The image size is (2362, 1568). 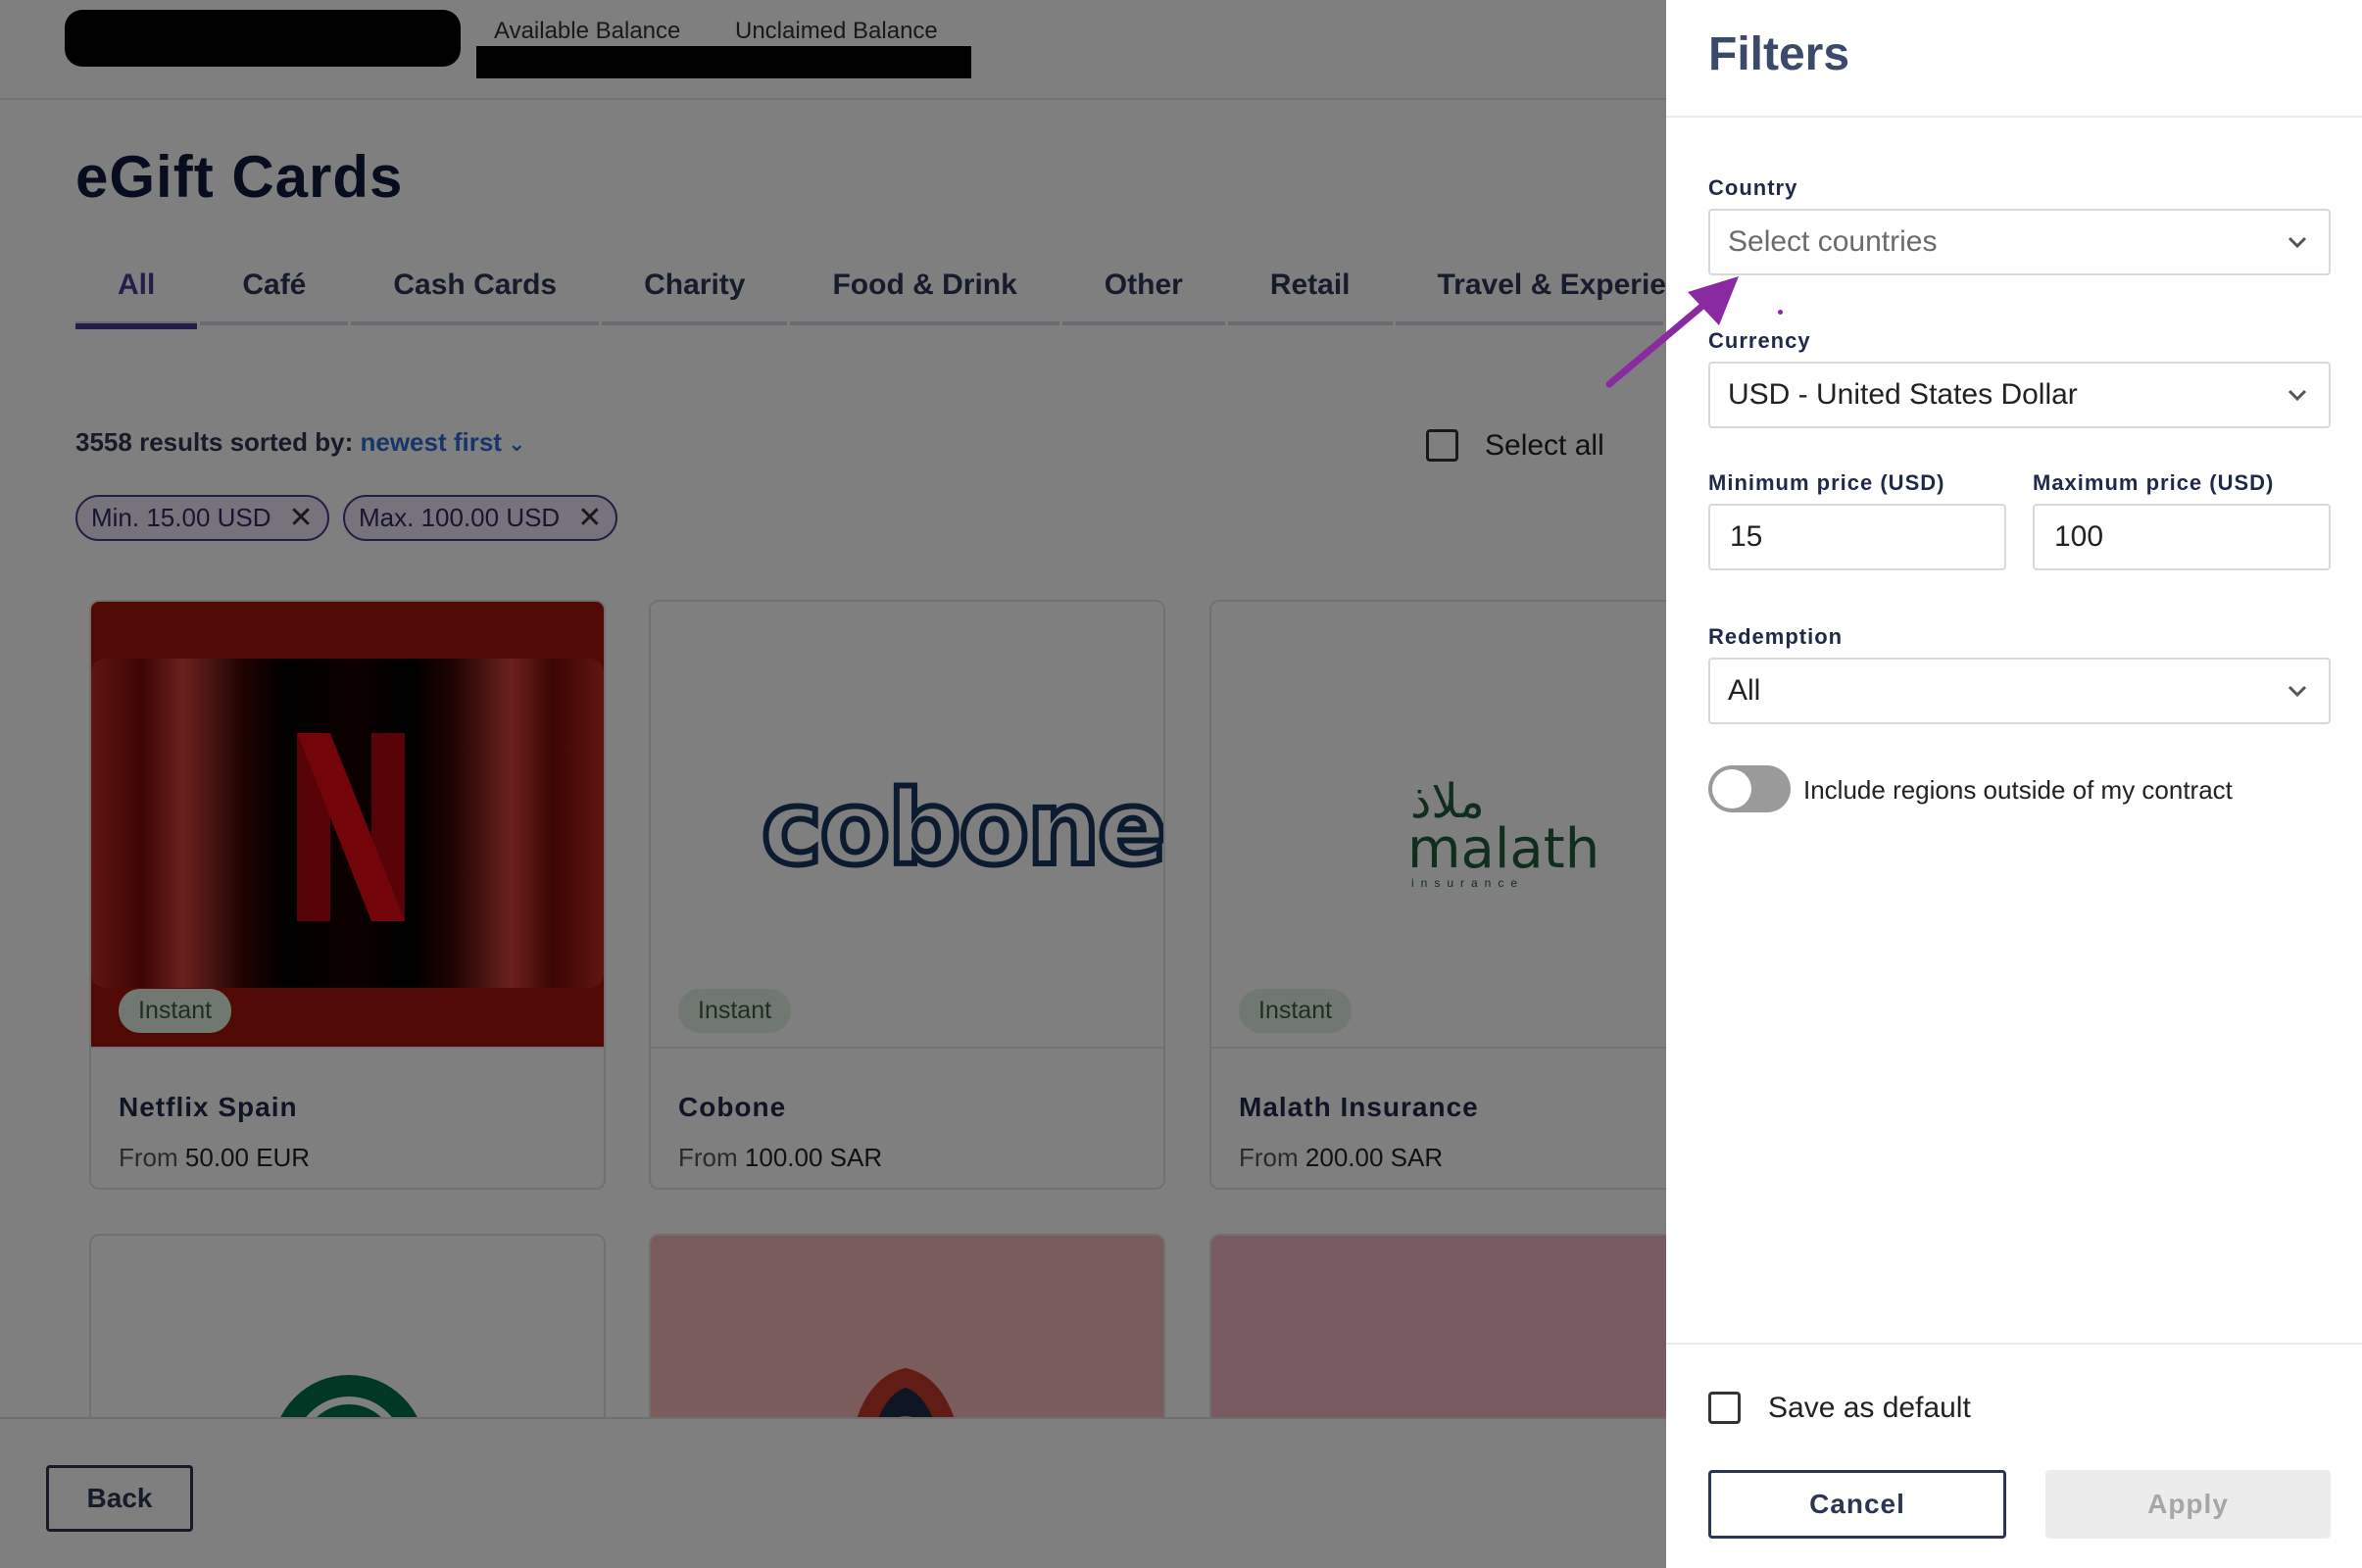 What do you see at coordinates (1672, 332) in the screenshot?
I see `annotation-arrow-icon` at bounding box center [1672, 332].